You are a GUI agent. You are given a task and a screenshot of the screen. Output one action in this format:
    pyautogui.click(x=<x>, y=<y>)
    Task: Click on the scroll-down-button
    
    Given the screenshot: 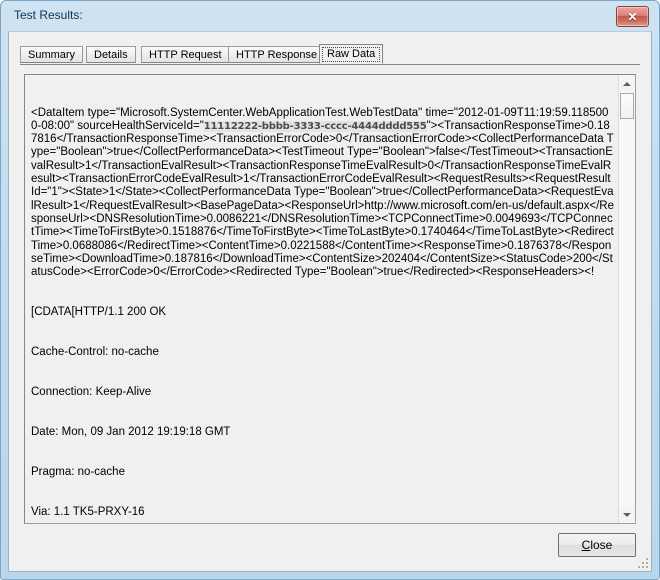 What is the action you would take?
    pyautogui.click(x=627, y=514)
    